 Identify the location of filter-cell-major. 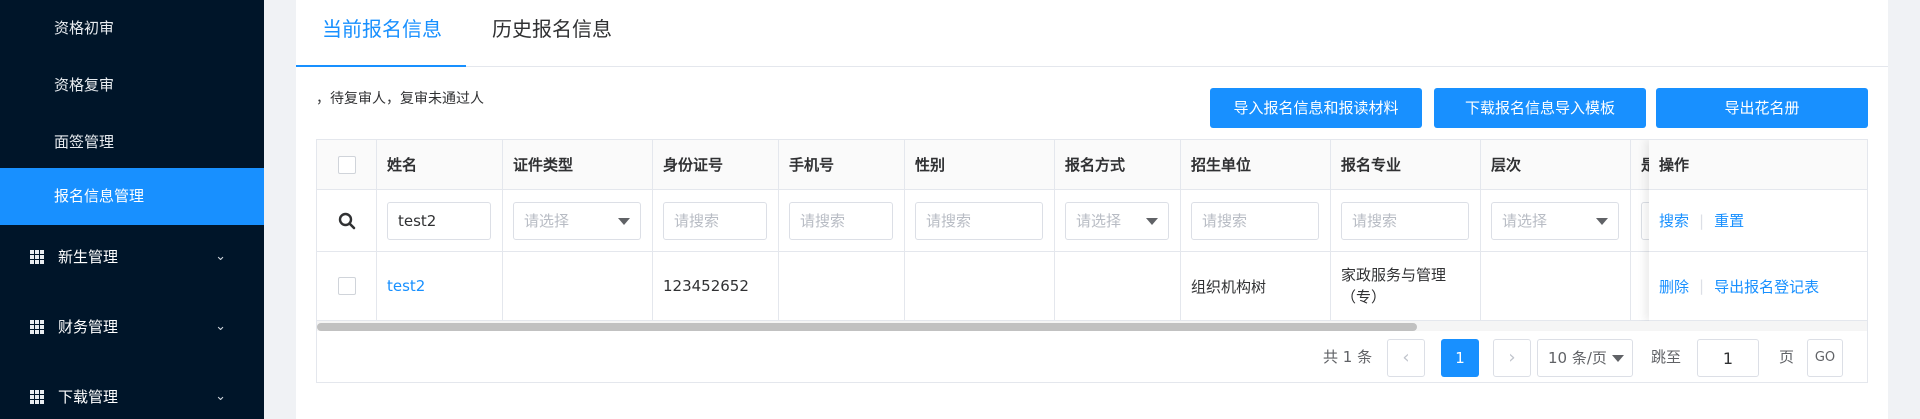
(1406, 220).